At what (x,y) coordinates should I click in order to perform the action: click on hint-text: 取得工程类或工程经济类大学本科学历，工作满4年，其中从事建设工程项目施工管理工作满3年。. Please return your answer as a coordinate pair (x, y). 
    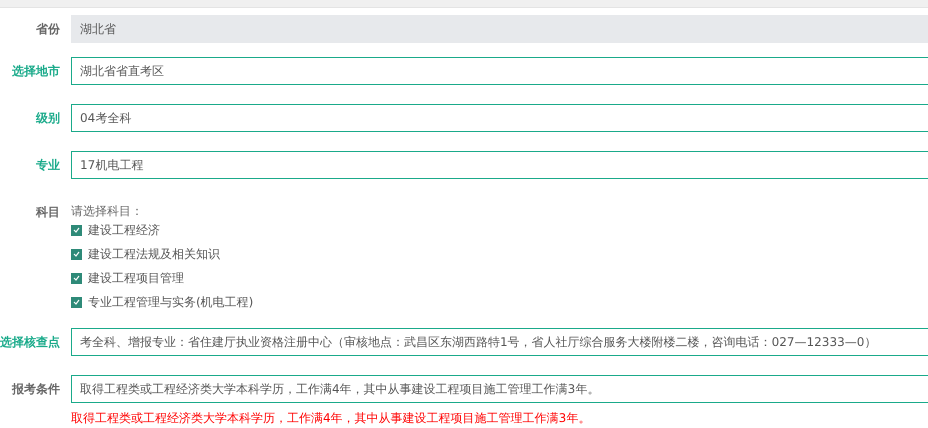
    Looking at the image, I should click on (331, 418).